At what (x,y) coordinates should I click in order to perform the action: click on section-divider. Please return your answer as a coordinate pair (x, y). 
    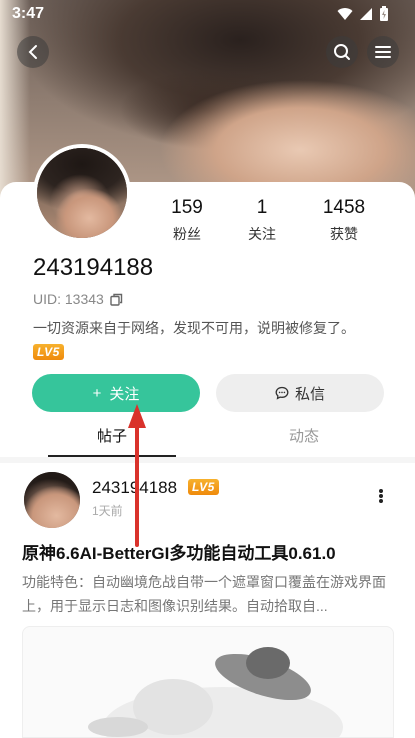
    Looking at the image, I should click on (207, 460).